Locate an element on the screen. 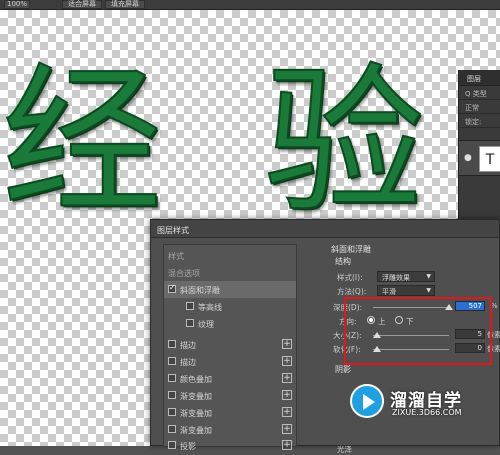  gradient-overlay-label-3: 渐变叠加 is located at coordinates (196, 430).